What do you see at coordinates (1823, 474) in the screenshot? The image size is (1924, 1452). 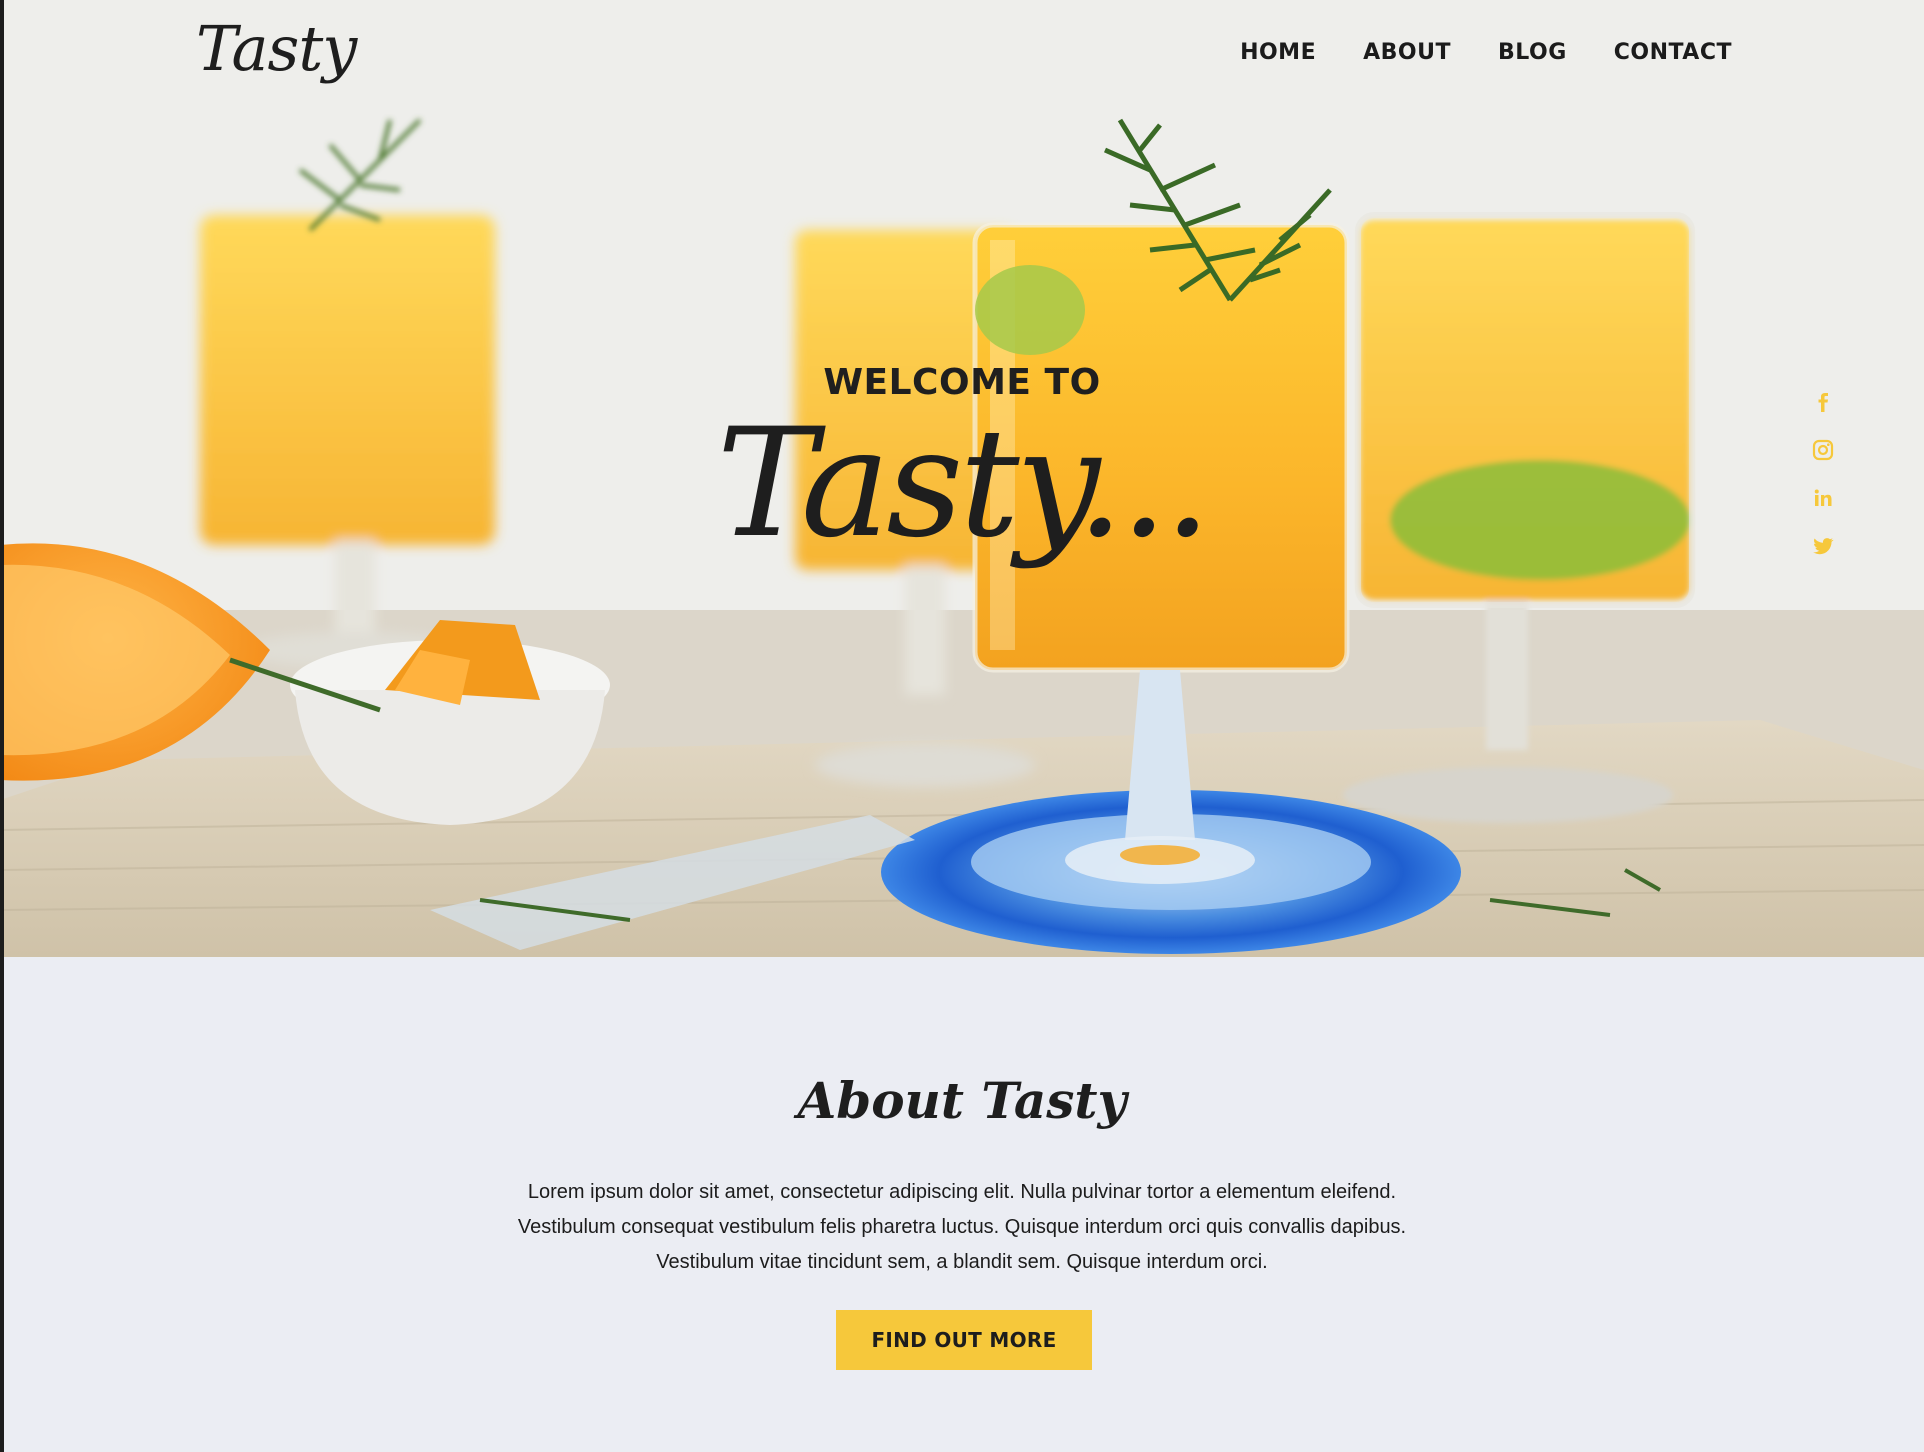 I see `social-links` at bounding box center [1823, 474].